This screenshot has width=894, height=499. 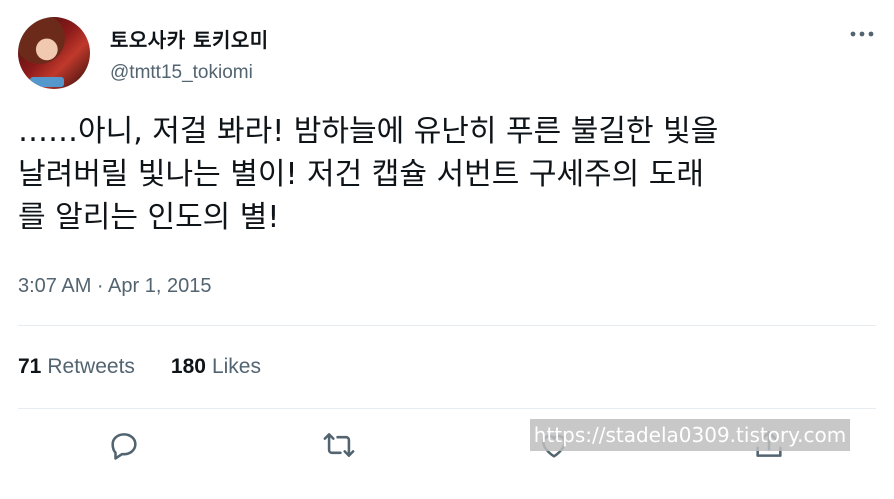 What do you see at coordinates (91, 366) in the screenshot?
I see `retweets-label: Retweets` at bounding box center [91, 366].